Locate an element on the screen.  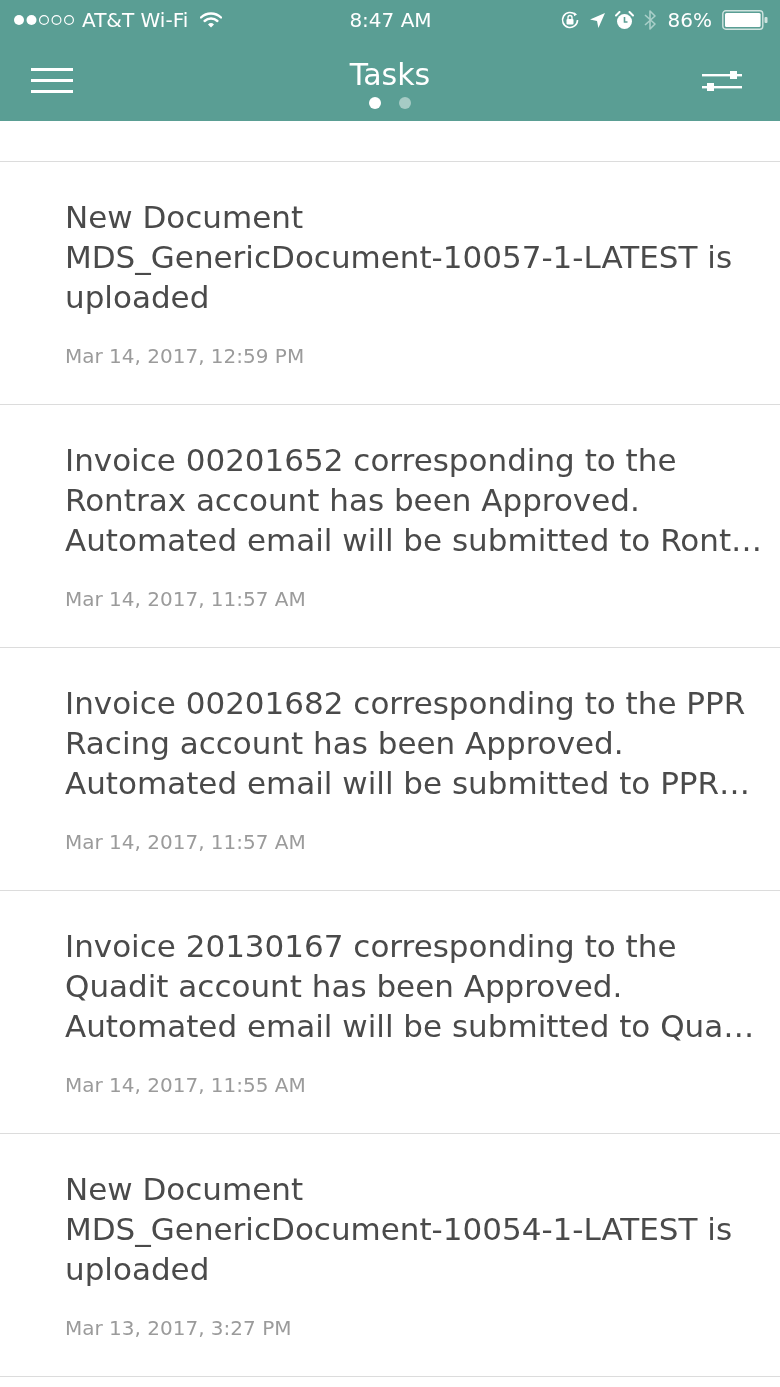
task-time: Mar 14, 2017, 12:59 PM is located at coordinates (185, 356).